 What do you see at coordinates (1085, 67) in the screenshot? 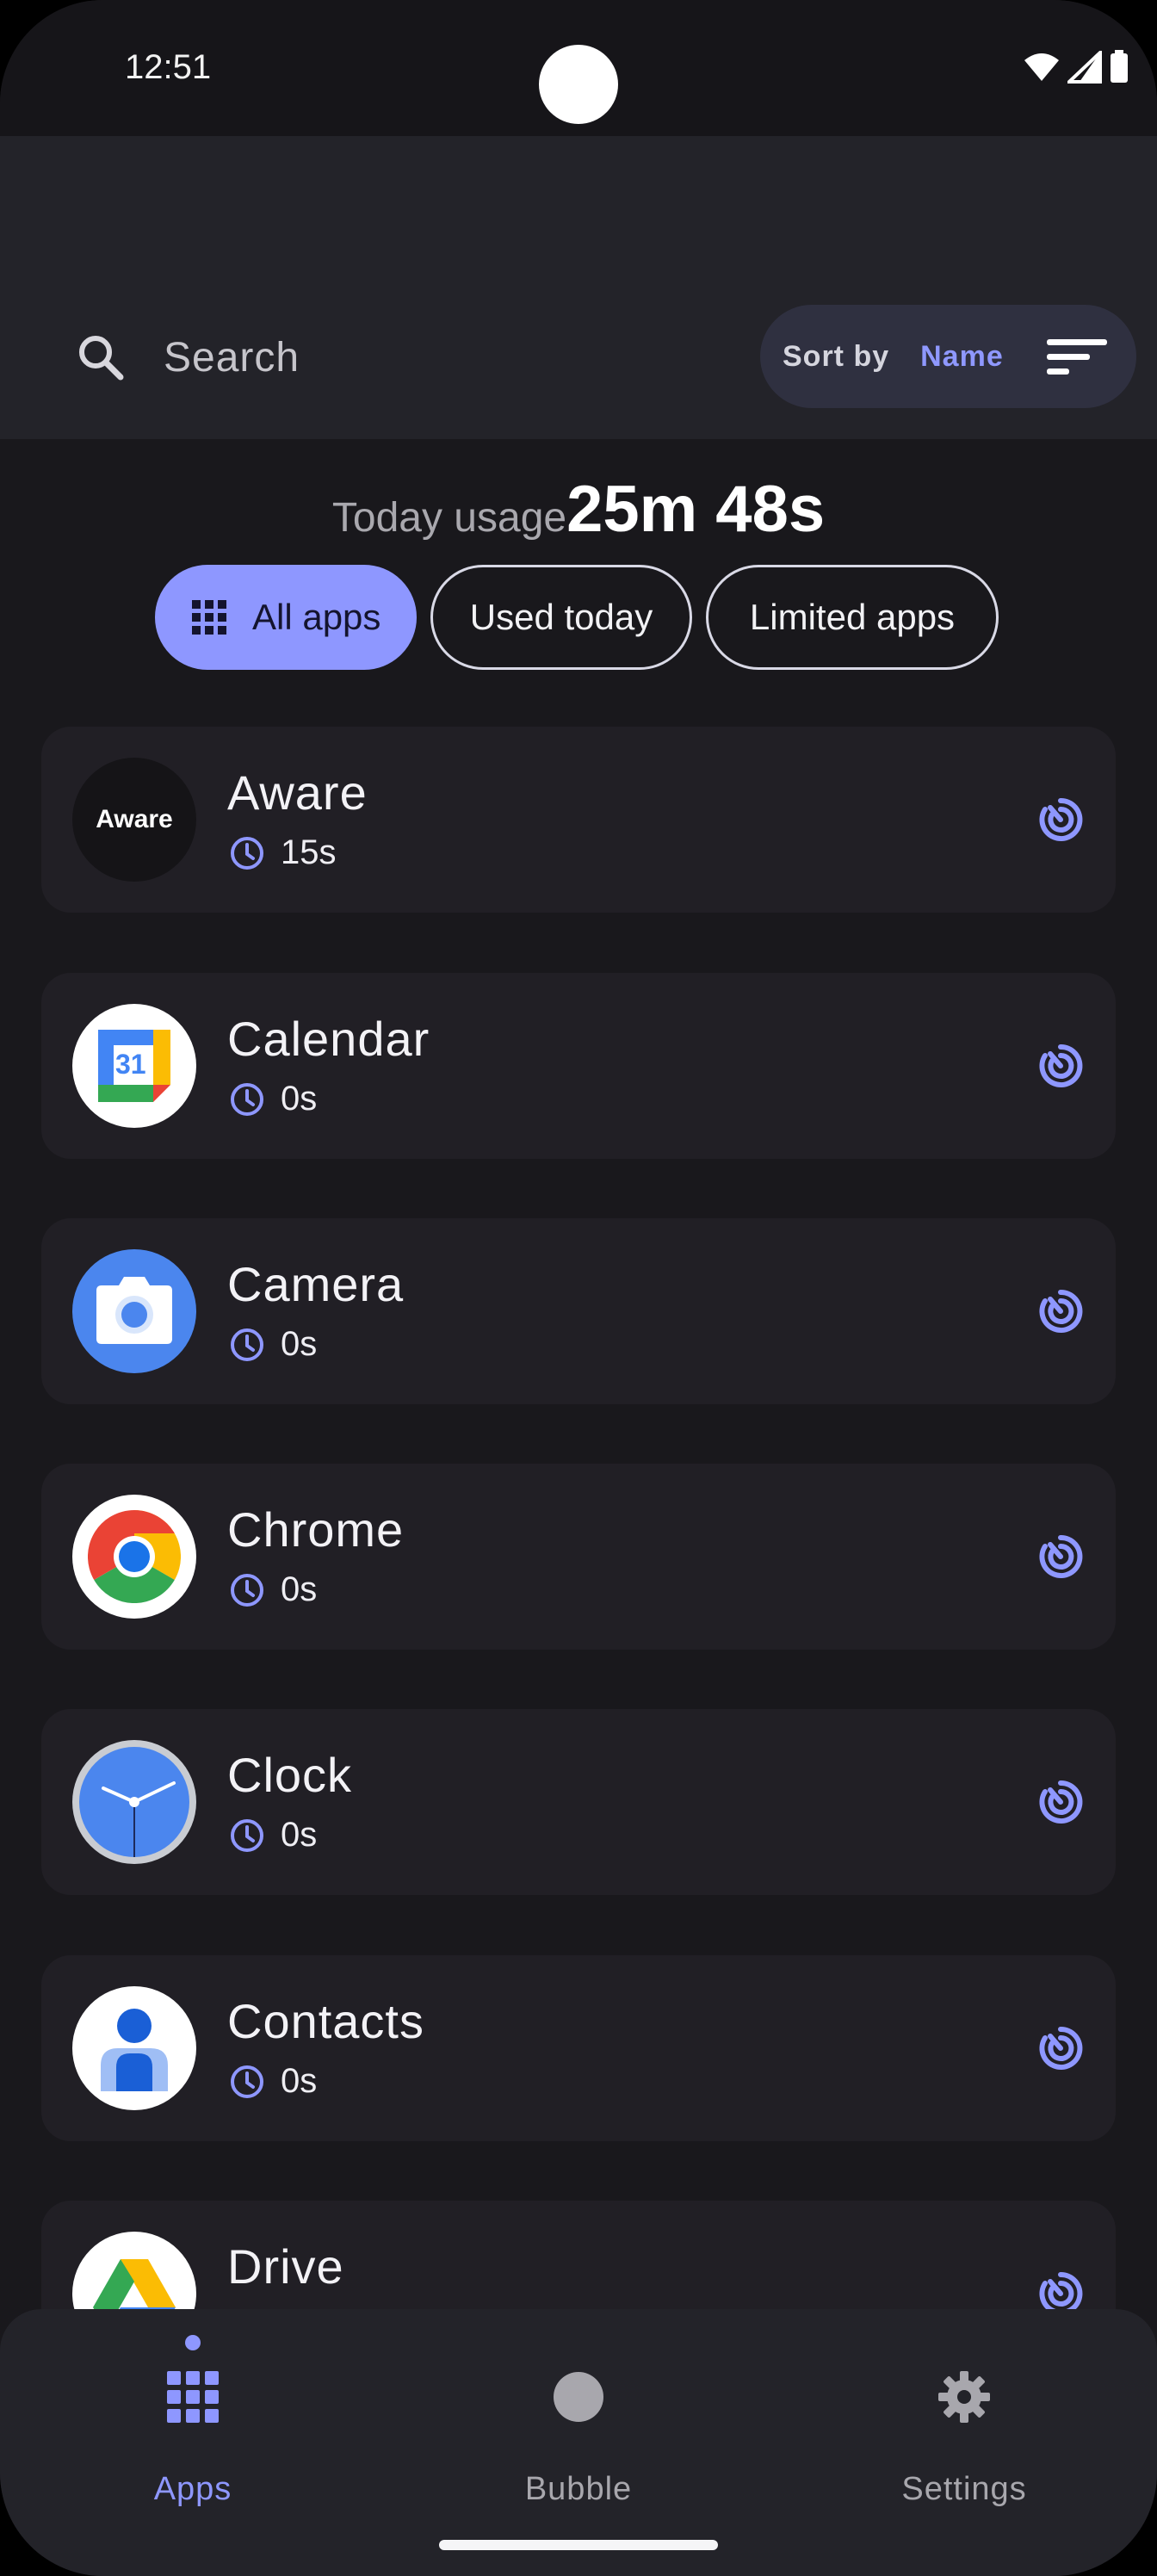
I see `signal-icon` at bounding box center [1085, 67].